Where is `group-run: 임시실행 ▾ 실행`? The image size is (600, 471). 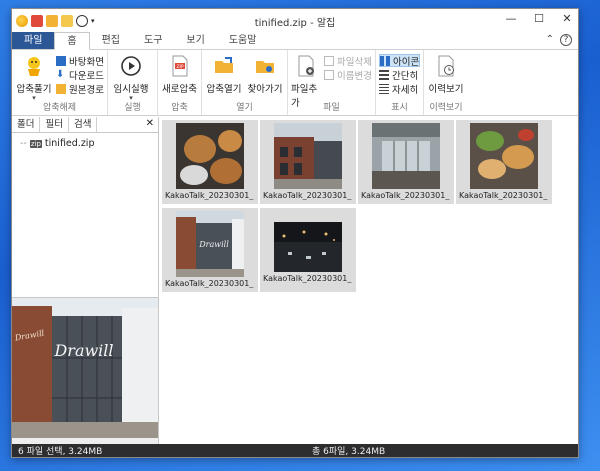 group-run: 임시실행 ▾ 실행 is located at coordinates (133, 82).